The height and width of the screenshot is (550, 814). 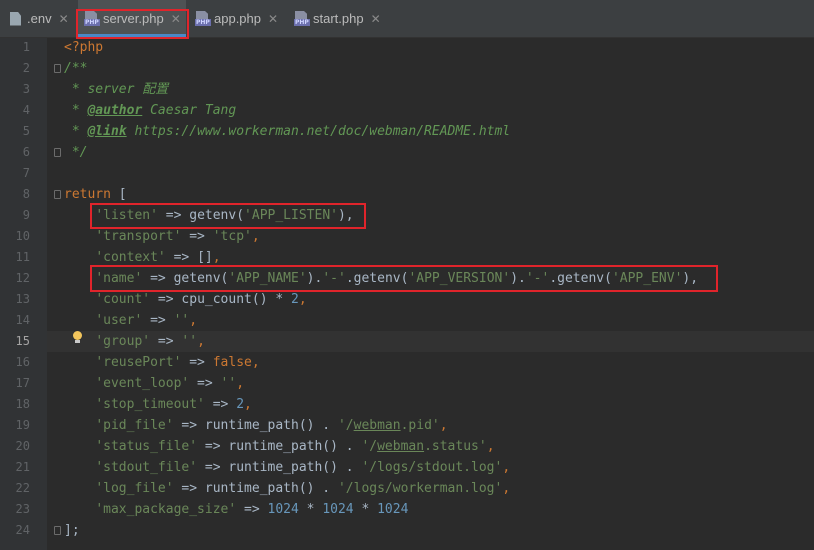 I want to click on tab-label: server.php, so click(x=133, y=18).